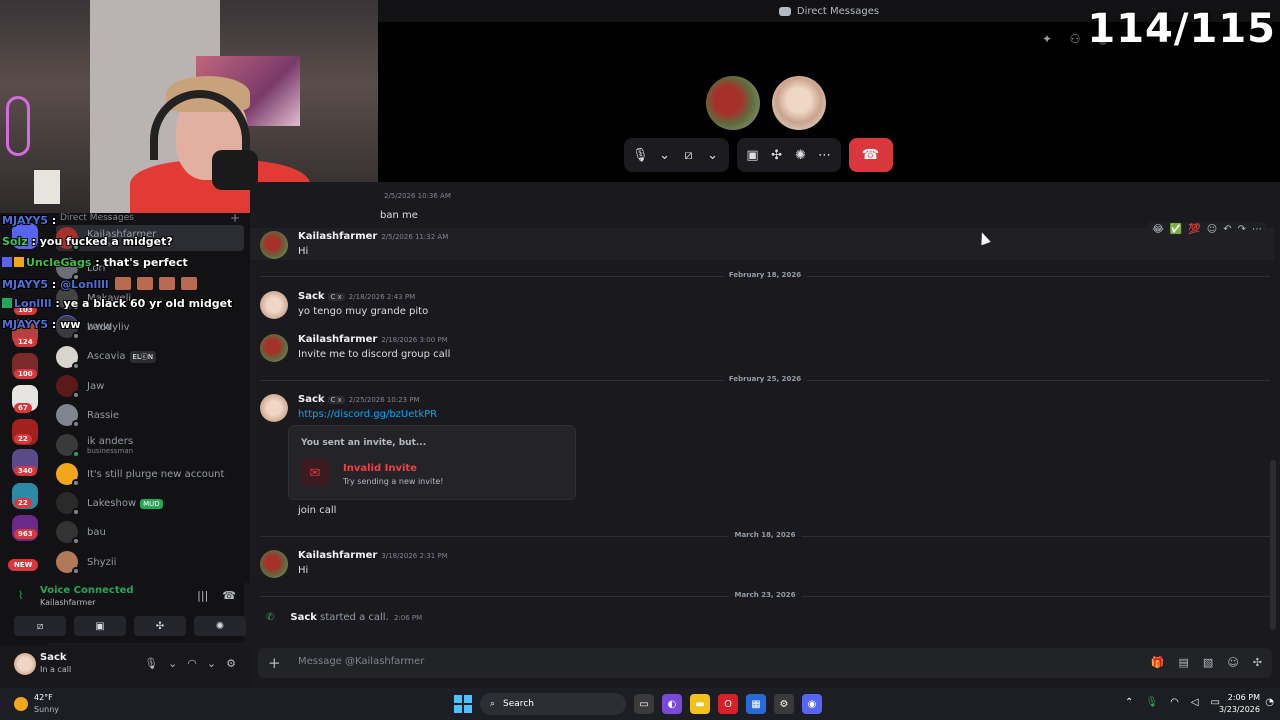 The width and height of the screenshot is (1280, 720). I want to click on message-text: join call, so click(317, 510).